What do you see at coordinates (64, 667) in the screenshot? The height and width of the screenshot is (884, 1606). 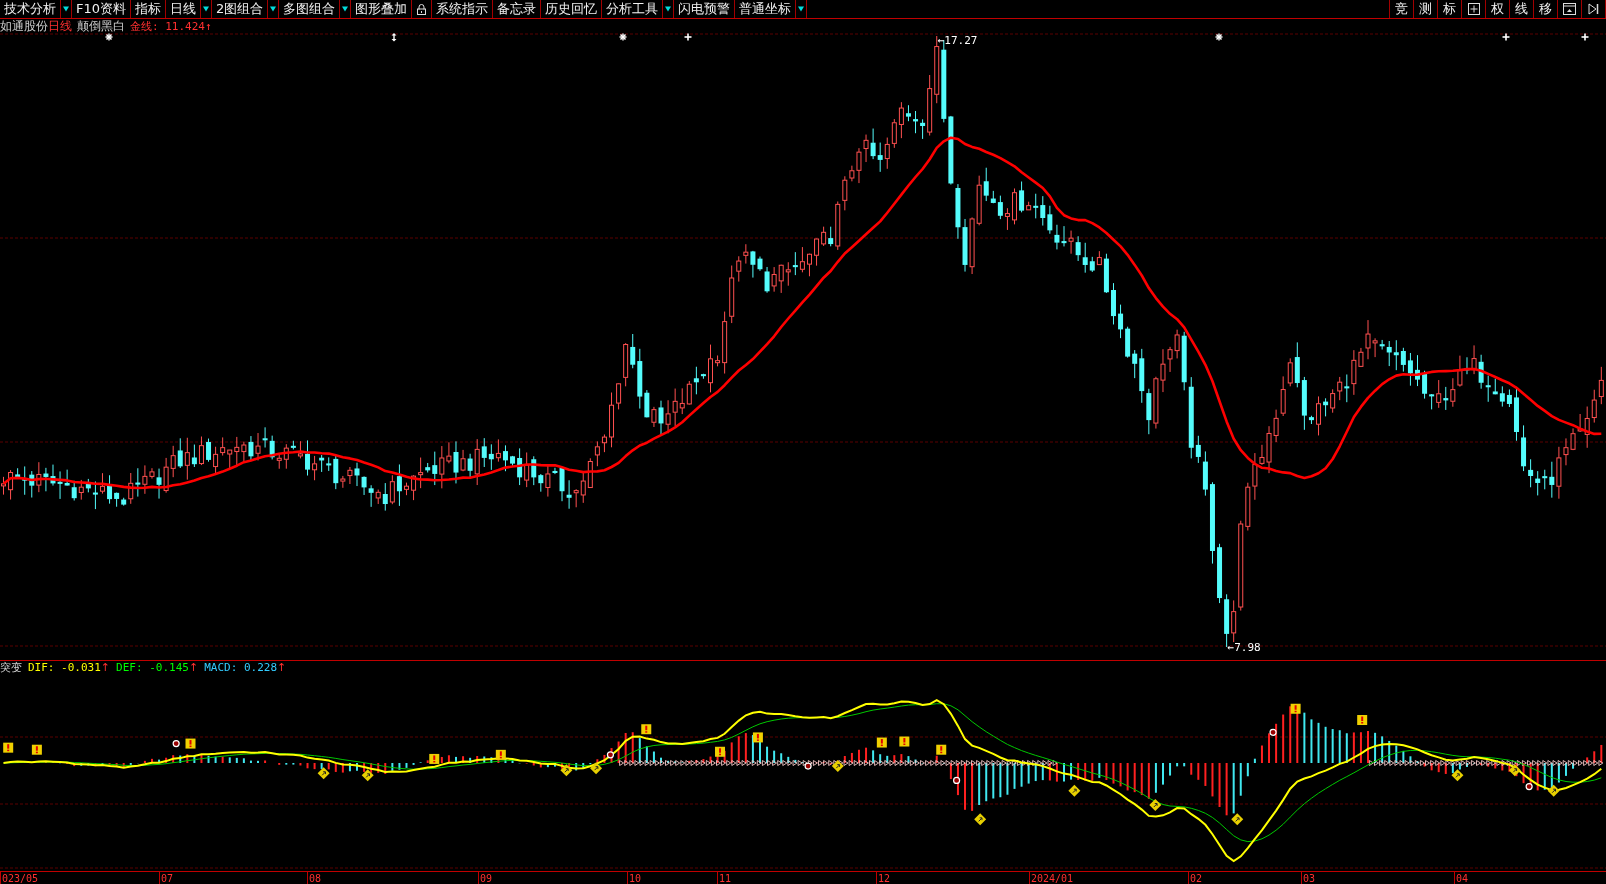 I see `indicator-reading: DIF: -0.031` at bounding box center [64, 667].